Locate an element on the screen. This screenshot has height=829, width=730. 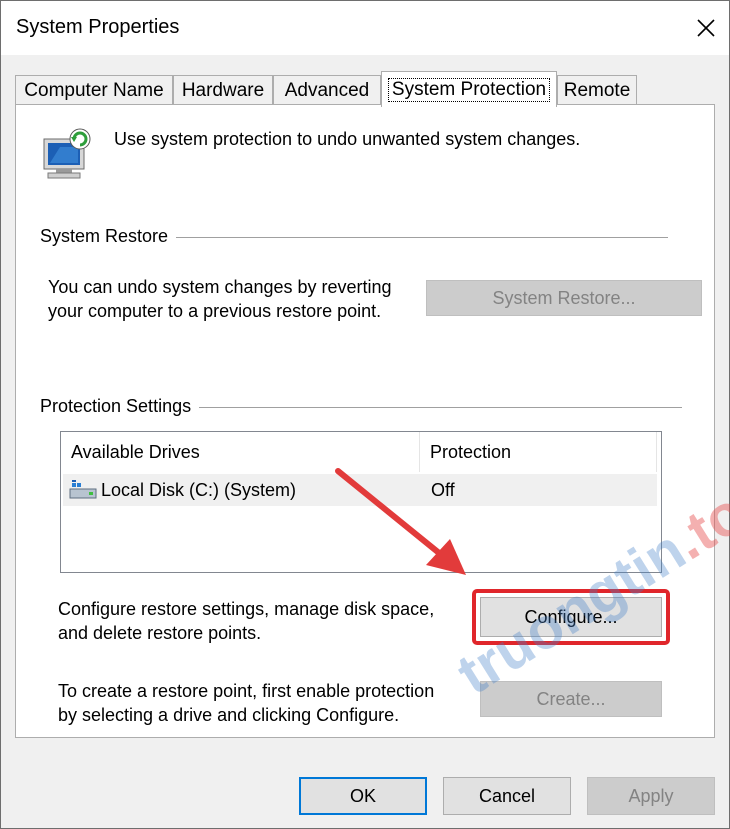
cancel-button: Cancel is located at coordinates (507, 796).